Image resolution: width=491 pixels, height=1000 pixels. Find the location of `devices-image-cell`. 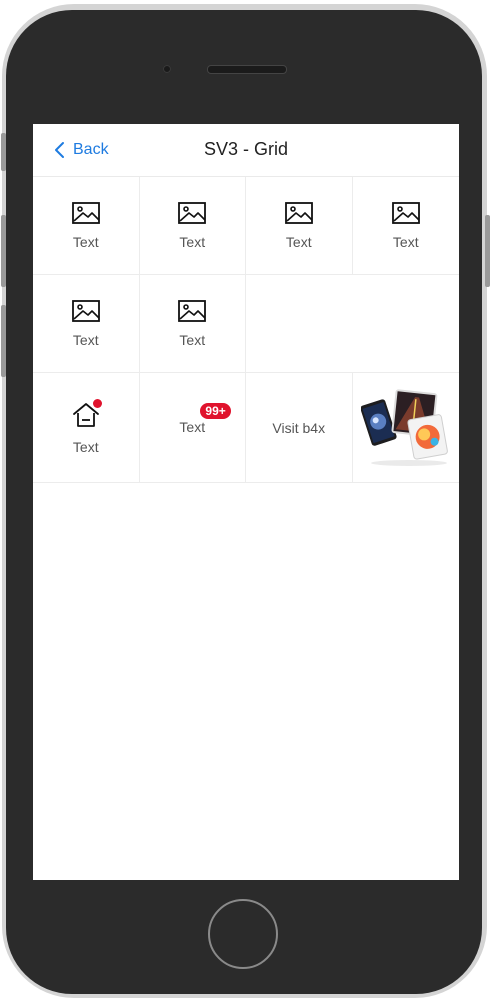

devices-image-cell is located at coordinates (406, 427).